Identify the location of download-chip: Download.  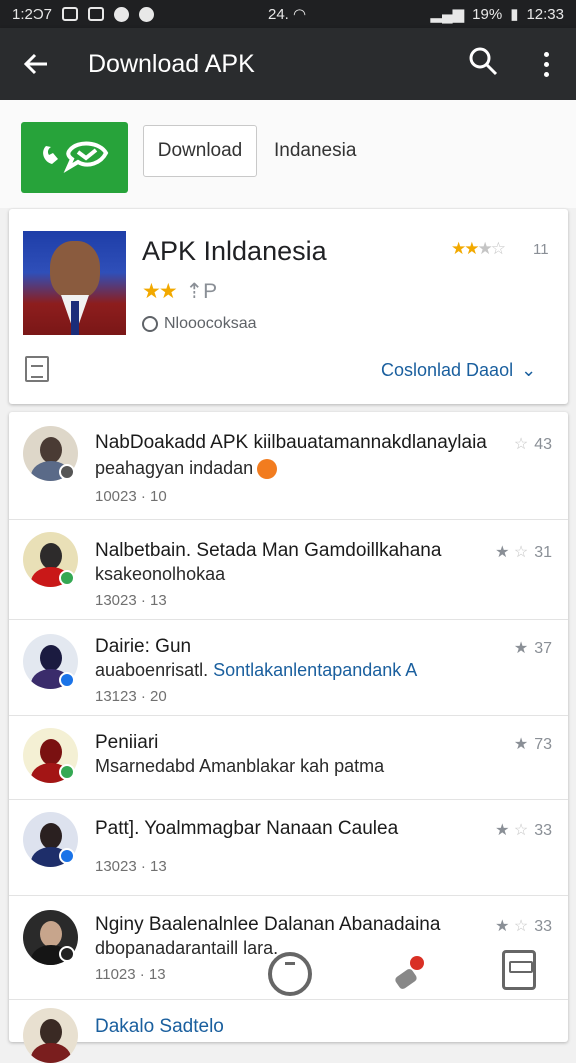
(200, 151).